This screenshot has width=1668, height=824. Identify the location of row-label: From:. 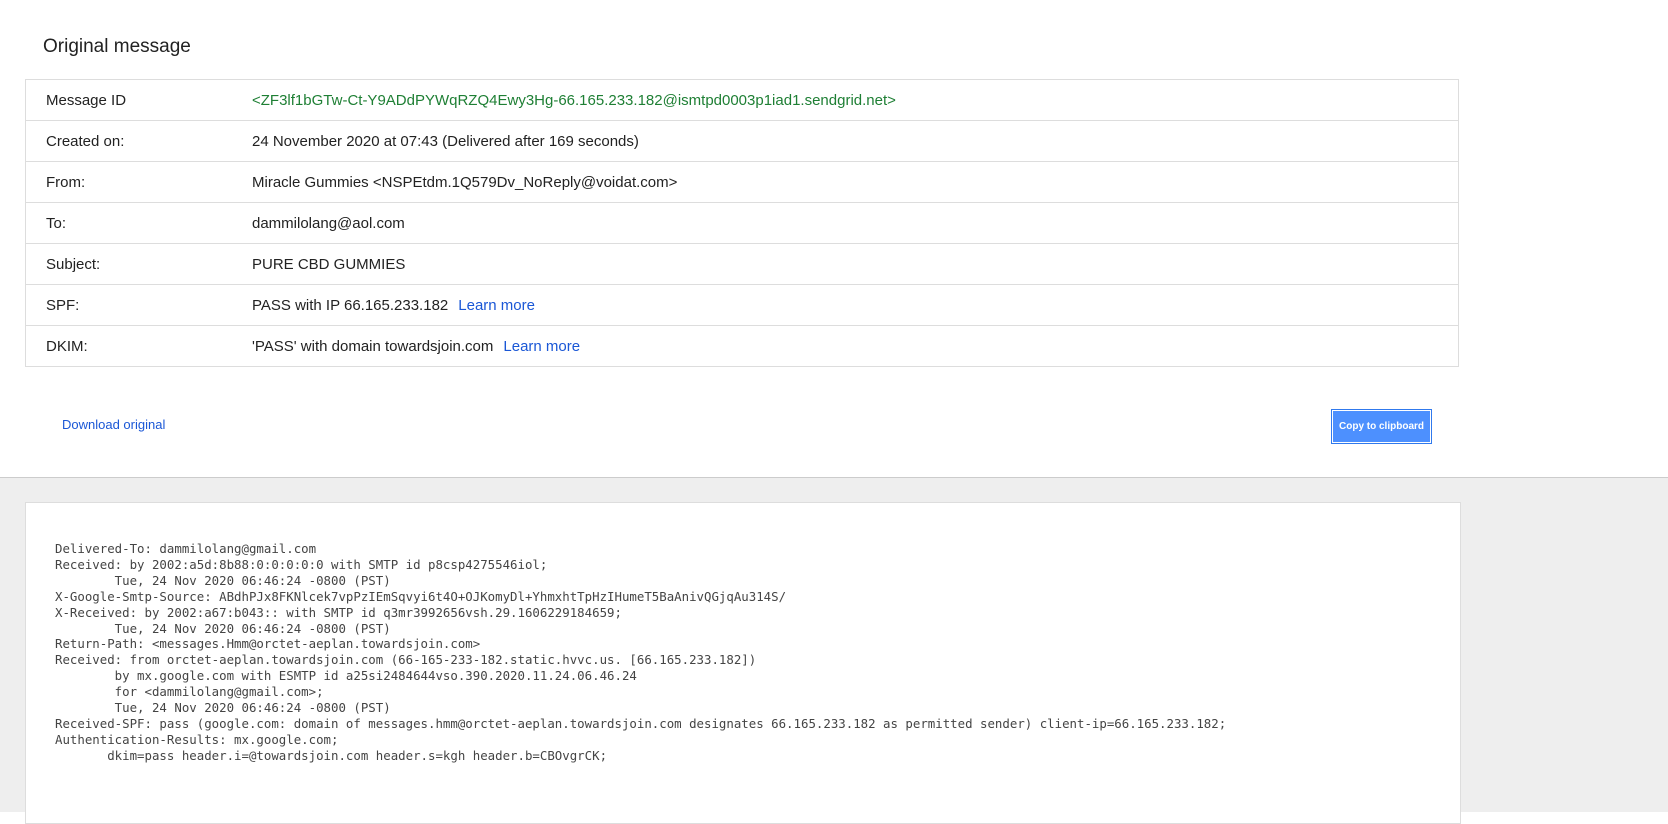
(138, 182).